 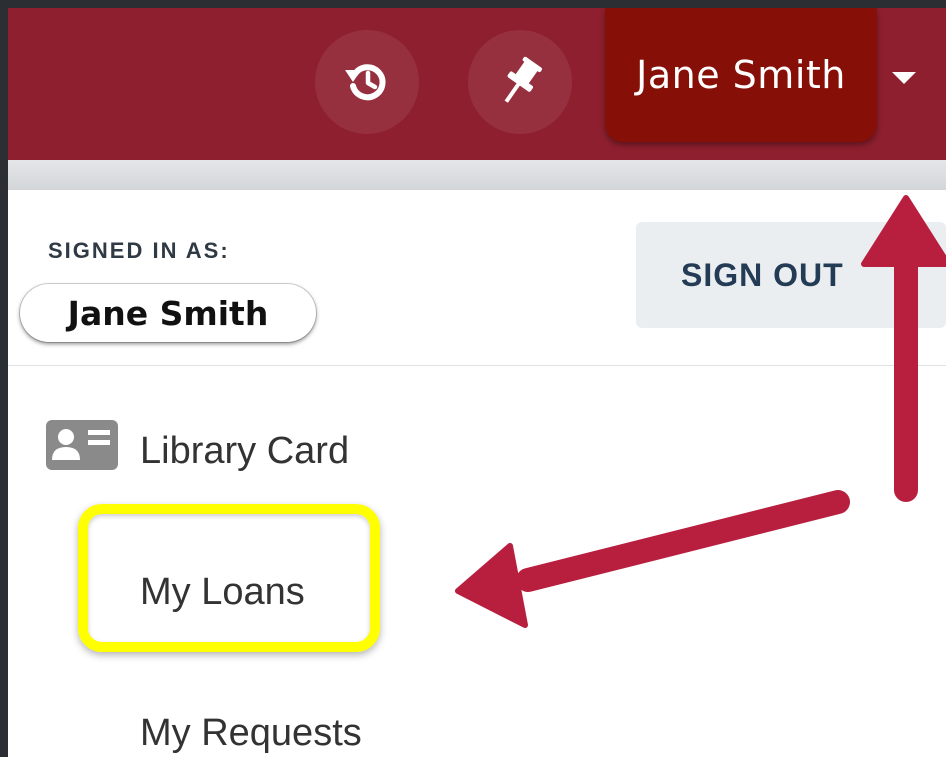 I want to click on pushpin-icon, so click(x=523, y=79).